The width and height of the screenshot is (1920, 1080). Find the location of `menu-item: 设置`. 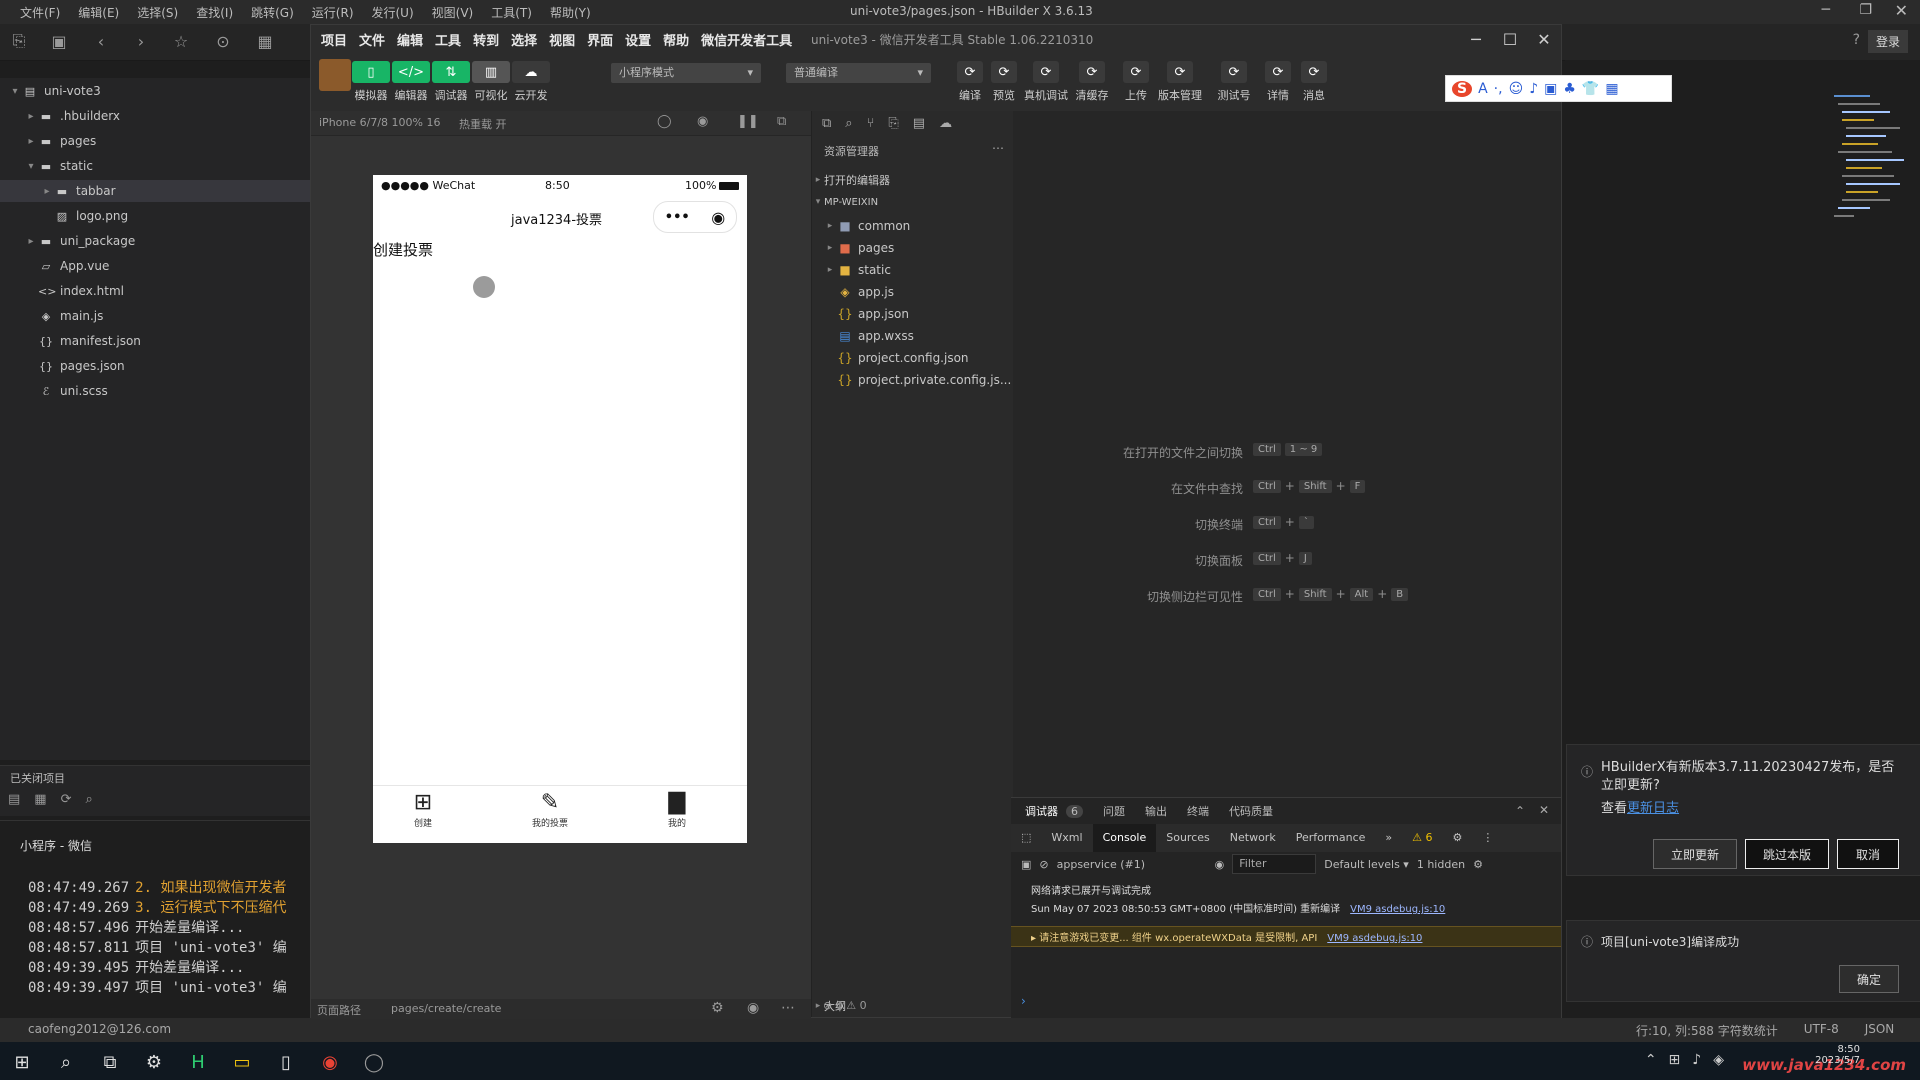

menu-item: 设置 is located at coordinates (638, 39).